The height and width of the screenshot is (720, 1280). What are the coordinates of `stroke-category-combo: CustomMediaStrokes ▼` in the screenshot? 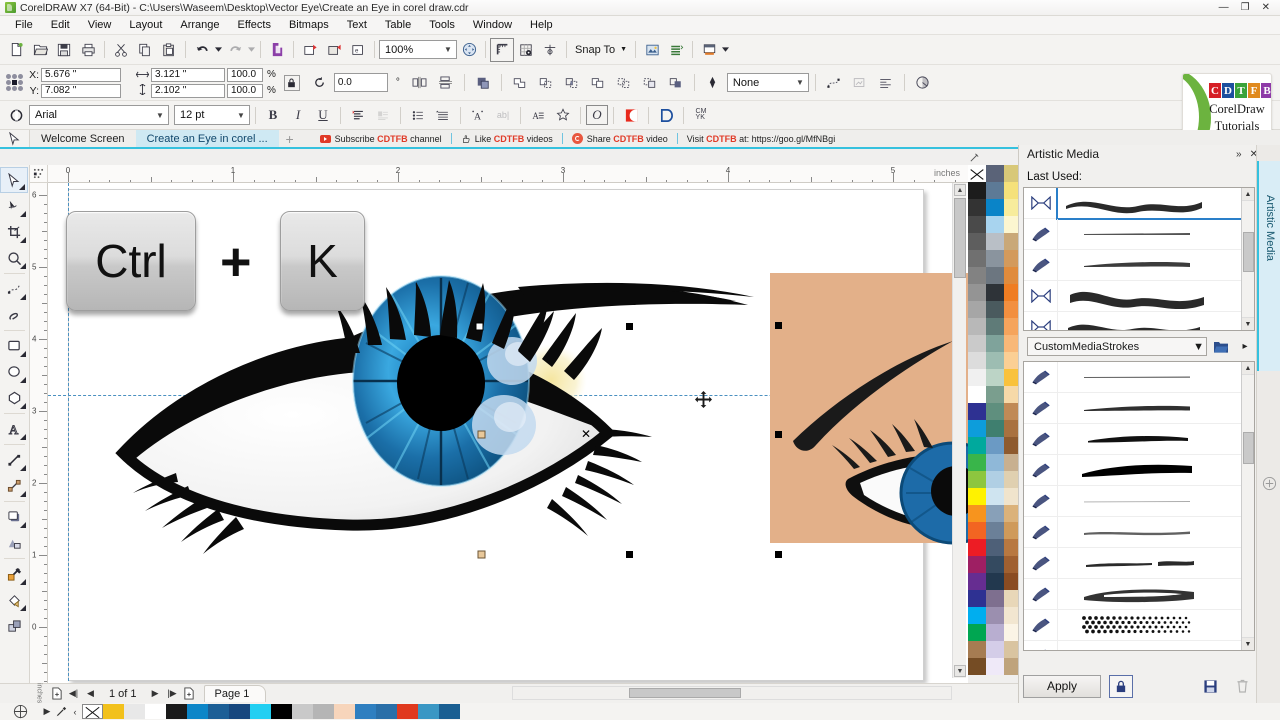 It's located at (1117, 346).